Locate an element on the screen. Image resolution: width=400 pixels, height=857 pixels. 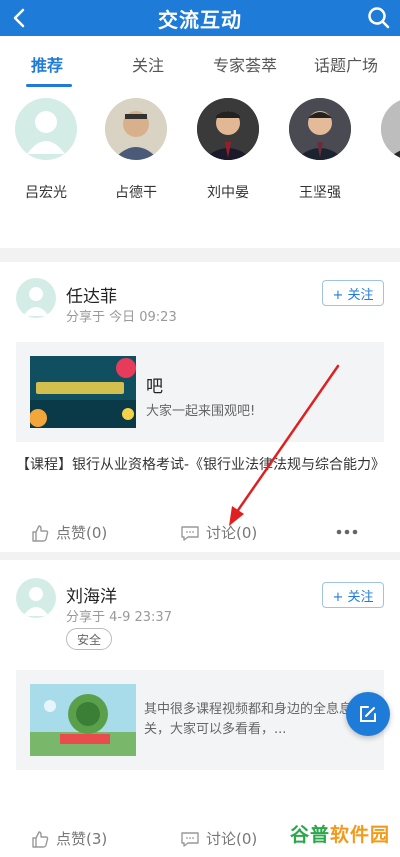
tab-follow: 关注 is located at coordinates (148, 64).